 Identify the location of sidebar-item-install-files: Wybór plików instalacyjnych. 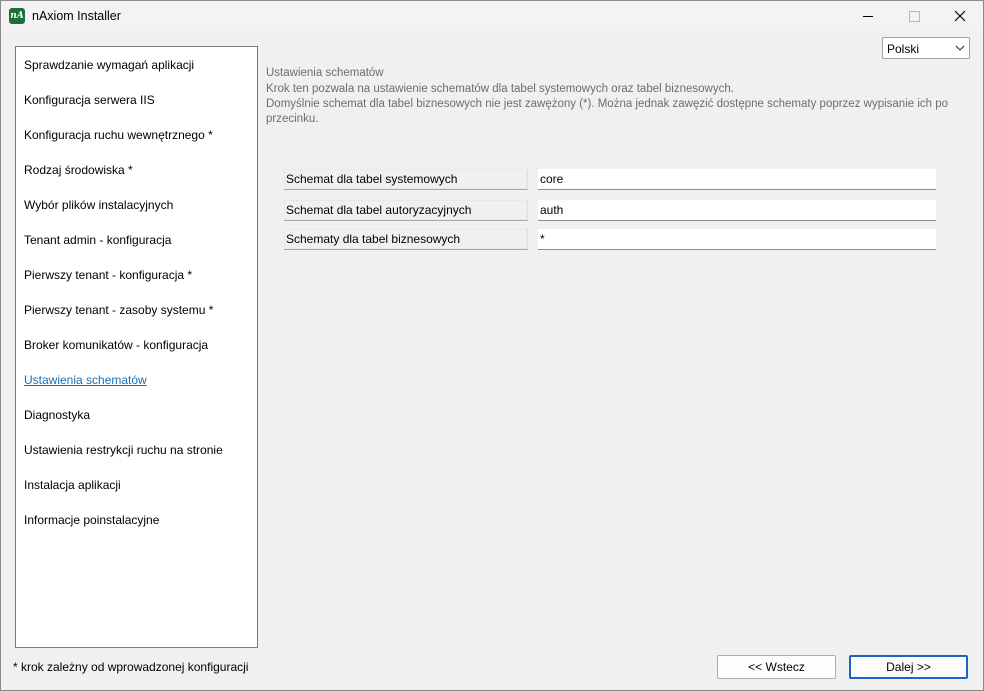
(98, 205).